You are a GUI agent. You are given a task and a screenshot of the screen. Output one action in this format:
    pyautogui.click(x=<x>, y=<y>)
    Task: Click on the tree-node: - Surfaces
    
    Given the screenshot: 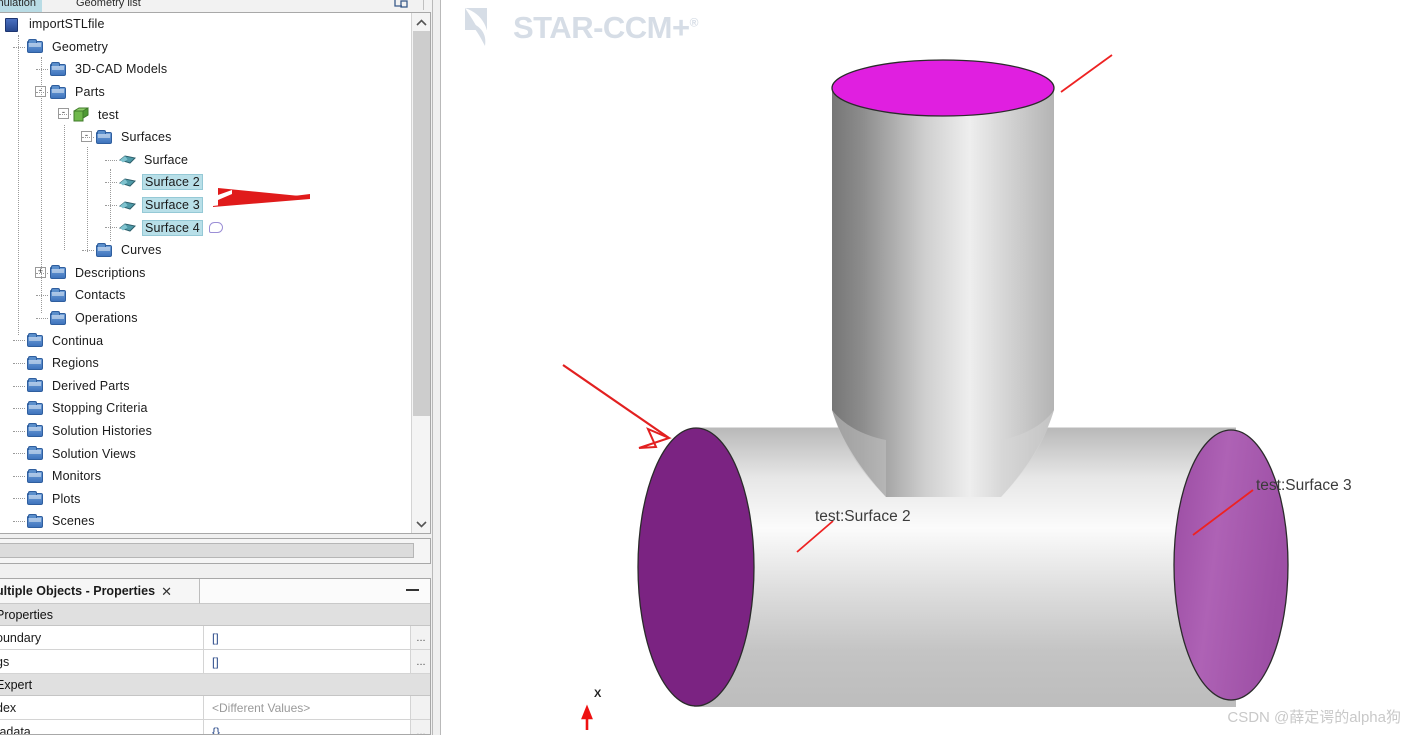 What is the action you would take?
    pyautogui.click(x=205, y=137)
    